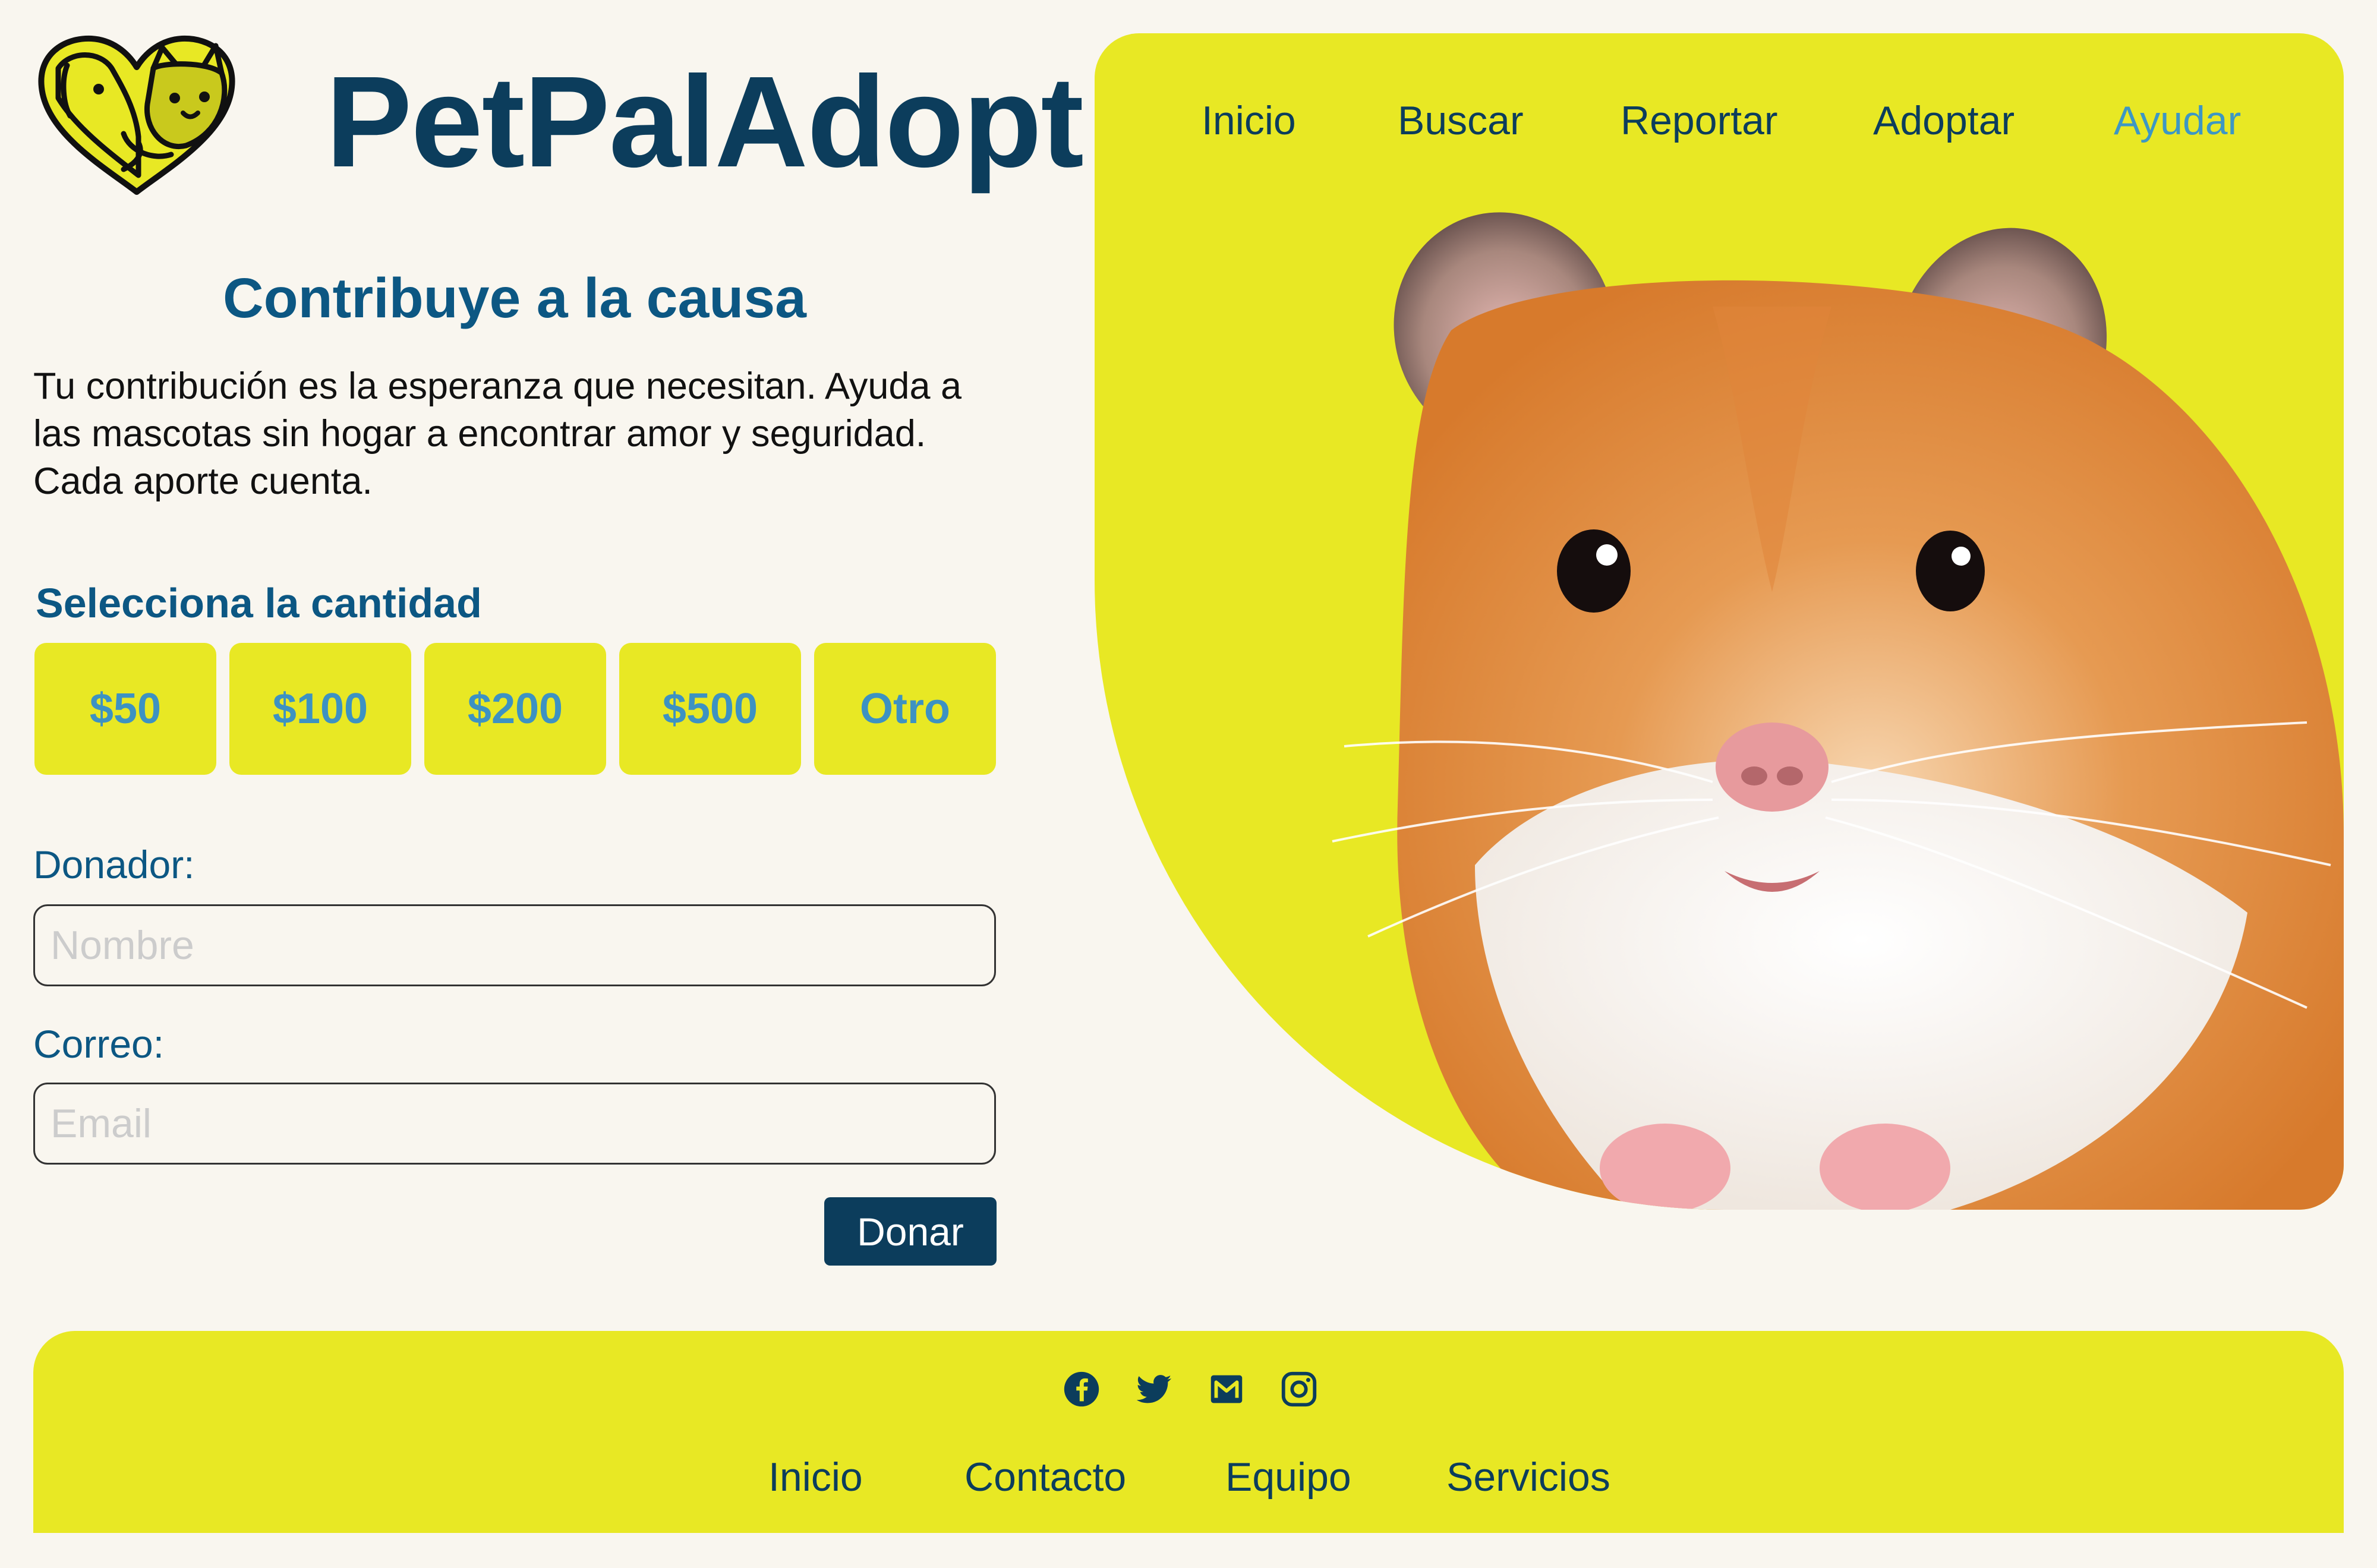 This screenshot has width=2377, height=1568. I want to click on facebook-icon, so click(1081, 1389).